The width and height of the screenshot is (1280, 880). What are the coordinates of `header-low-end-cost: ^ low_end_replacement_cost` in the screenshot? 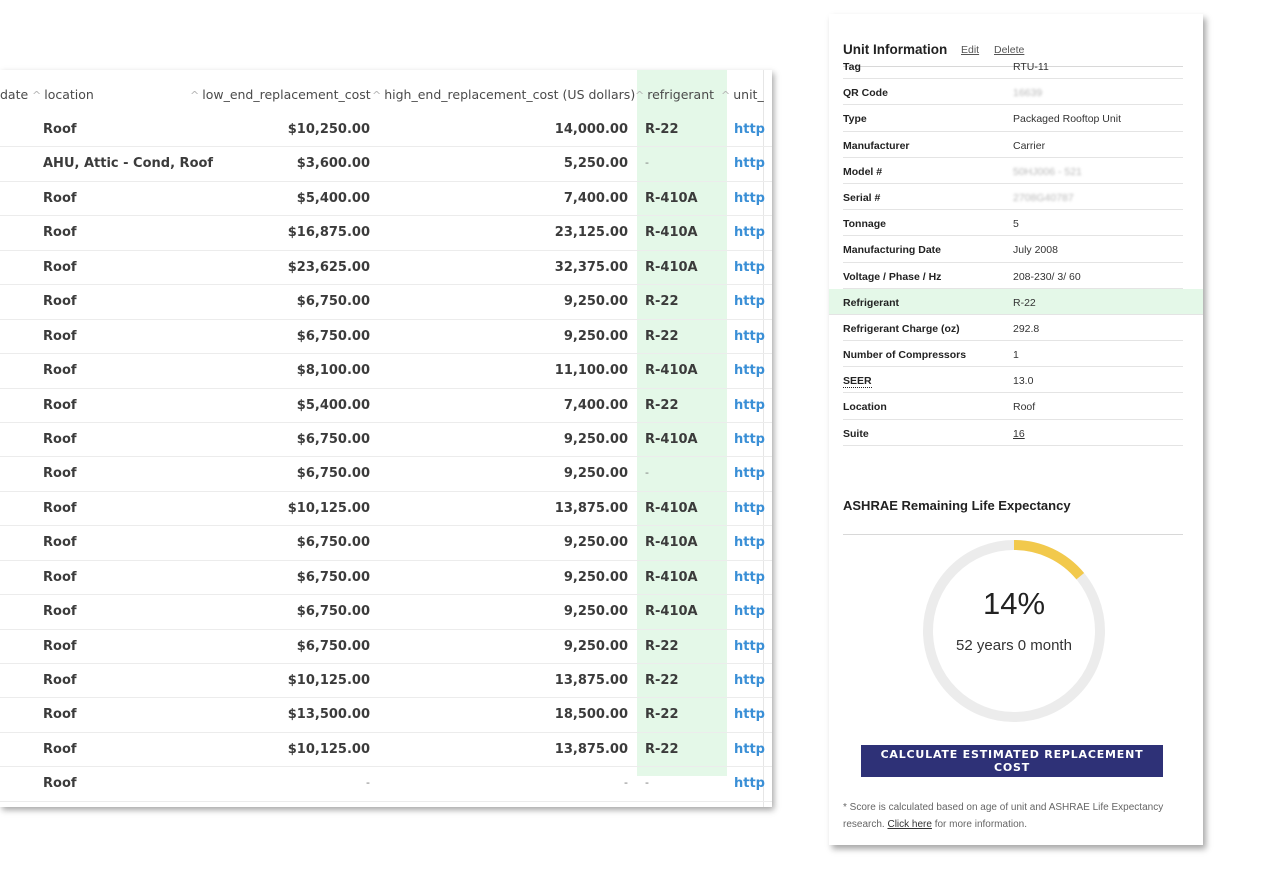 It's located at (280, 94).